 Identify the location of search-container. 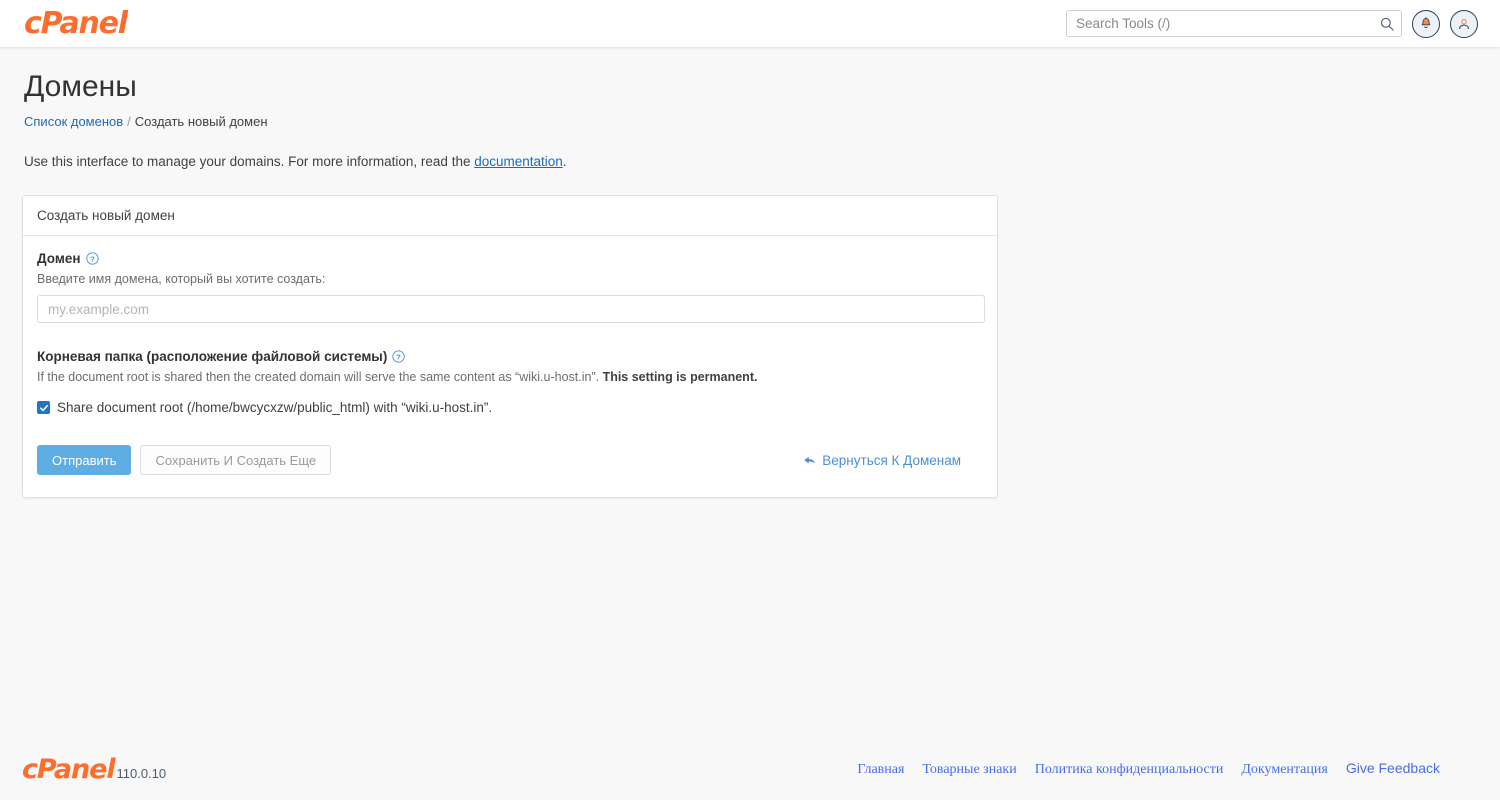
(1234, 23).